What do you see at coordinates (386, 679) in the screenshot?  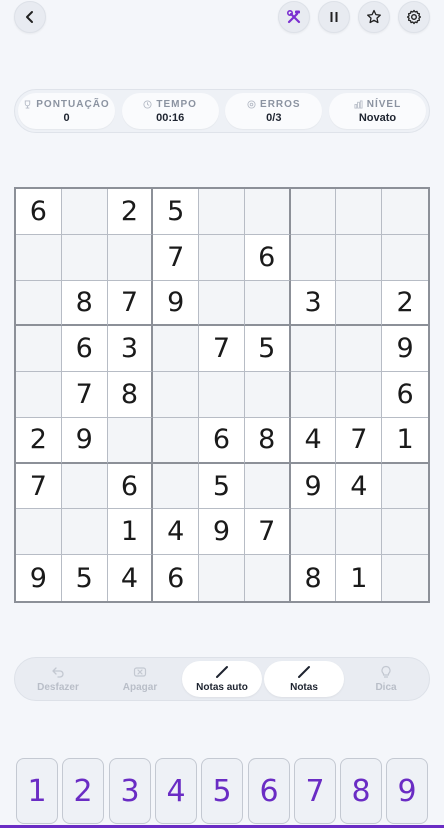 I see `hint-button: Dica` at bounding box center [386, 679].